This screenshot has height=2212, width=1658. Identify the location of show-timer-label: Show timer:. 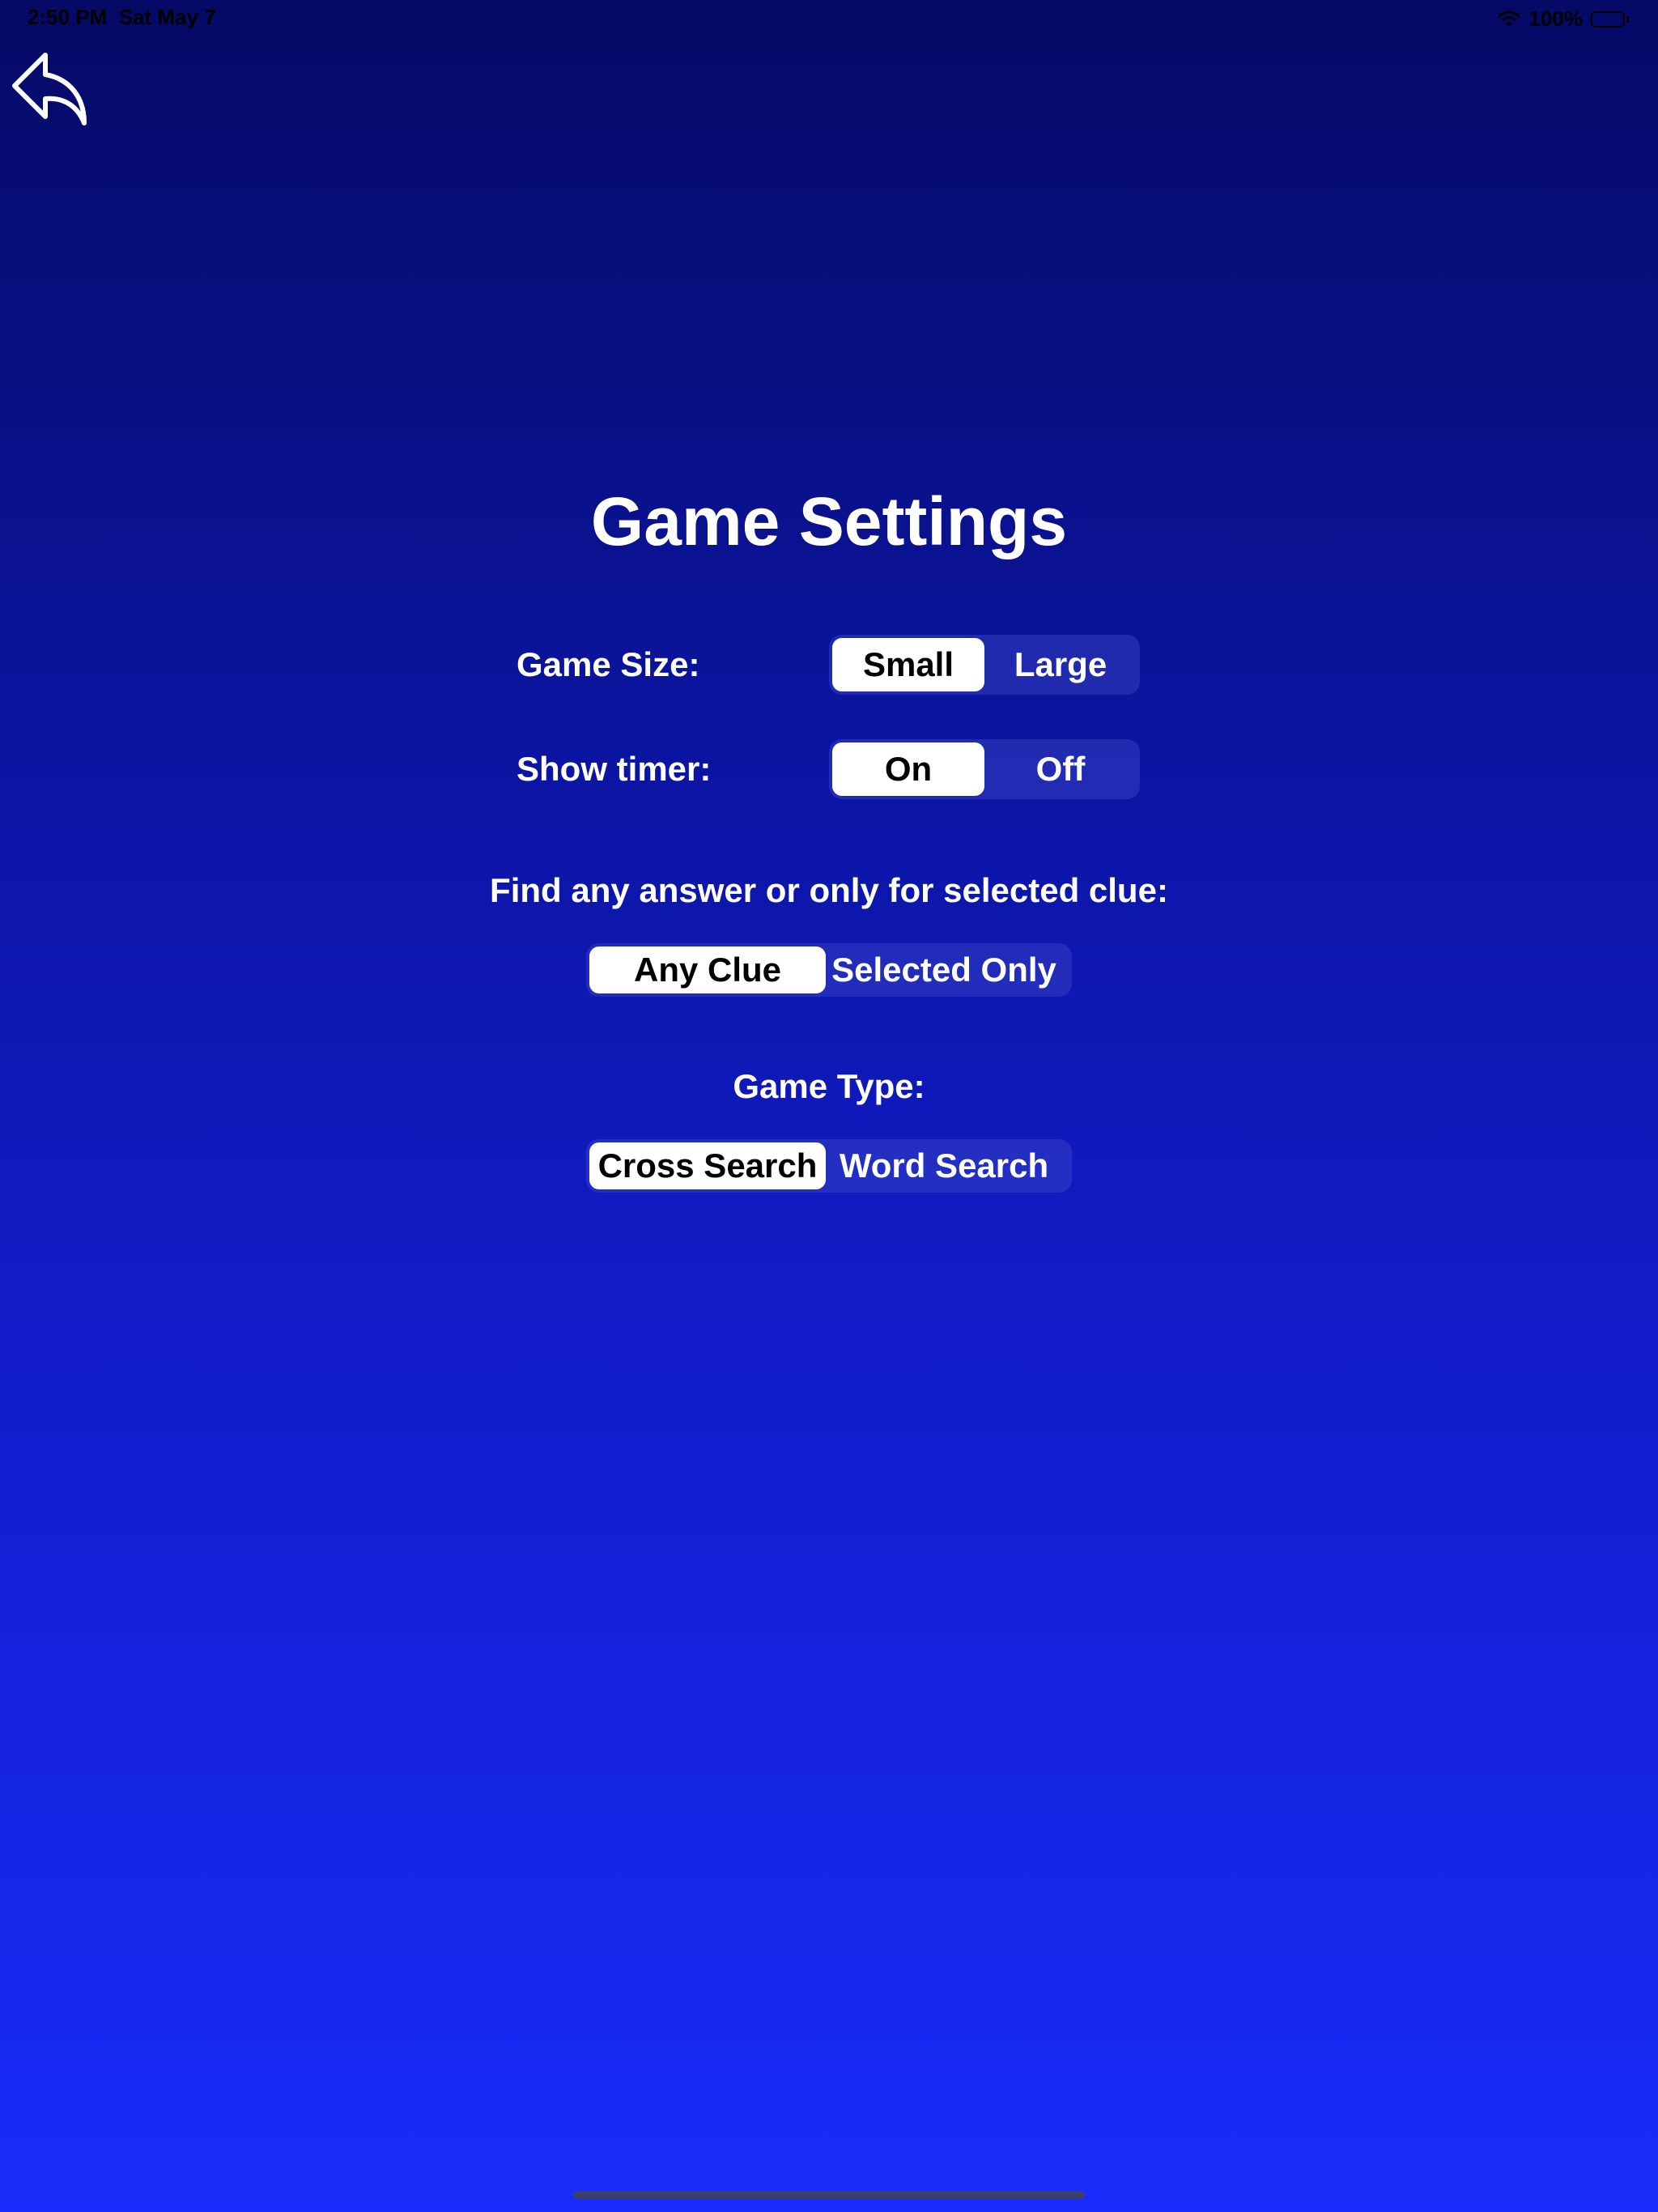
(614, 769).